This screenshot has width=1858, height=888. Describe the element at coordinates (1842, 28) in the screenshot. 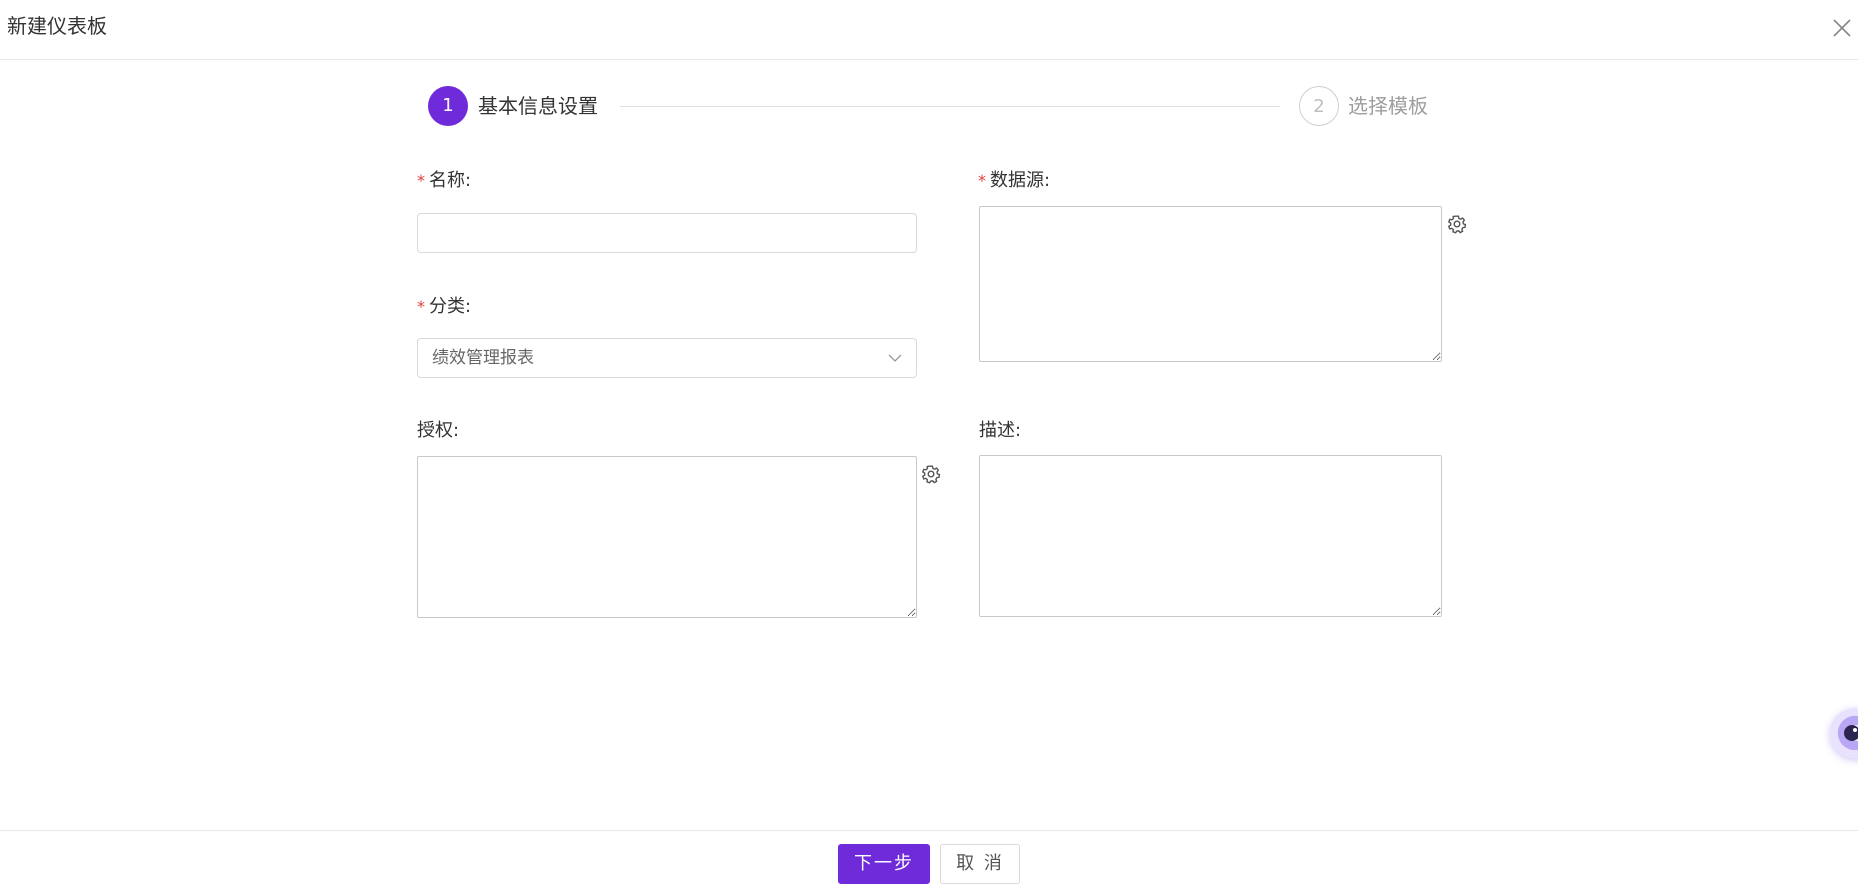

I see `close-icon` at that location.